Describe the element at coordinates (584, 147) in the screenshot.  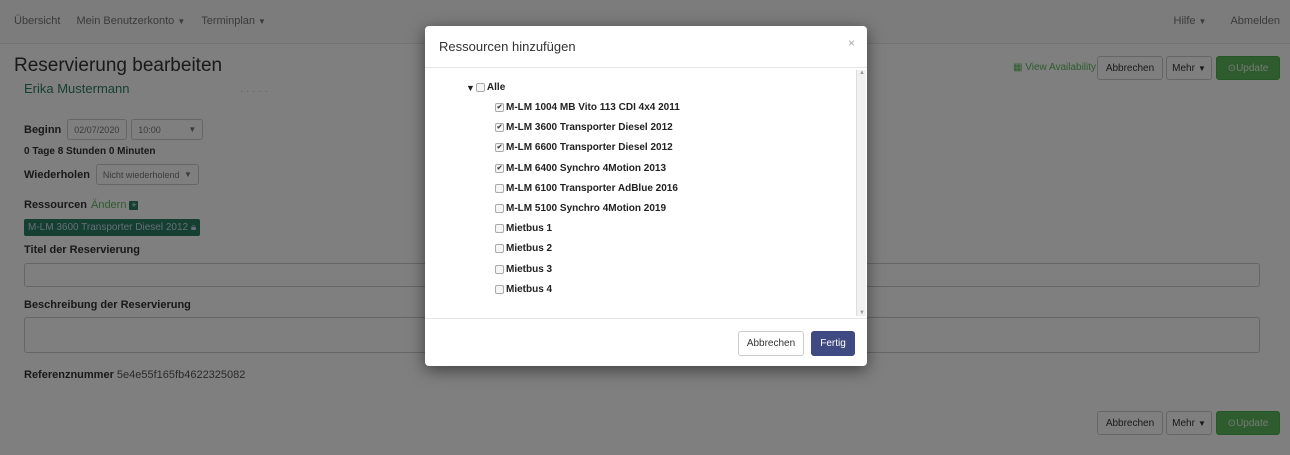
I see `resource-item: ✔ M-LM 6600 Transporter Diesel 2012` at that location.